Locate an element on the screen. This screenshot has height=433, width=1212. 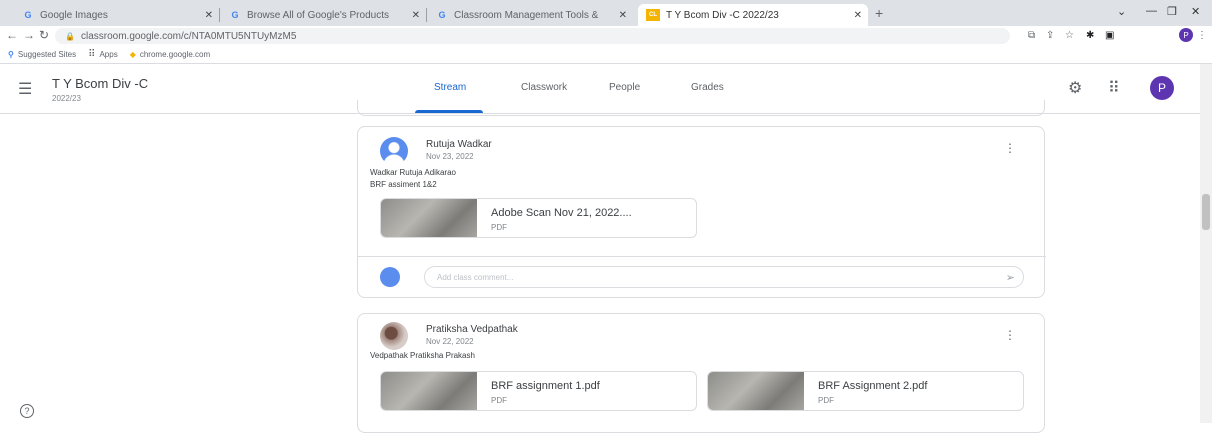
reload-icon: ↻ is located at coordinates (44, 35).